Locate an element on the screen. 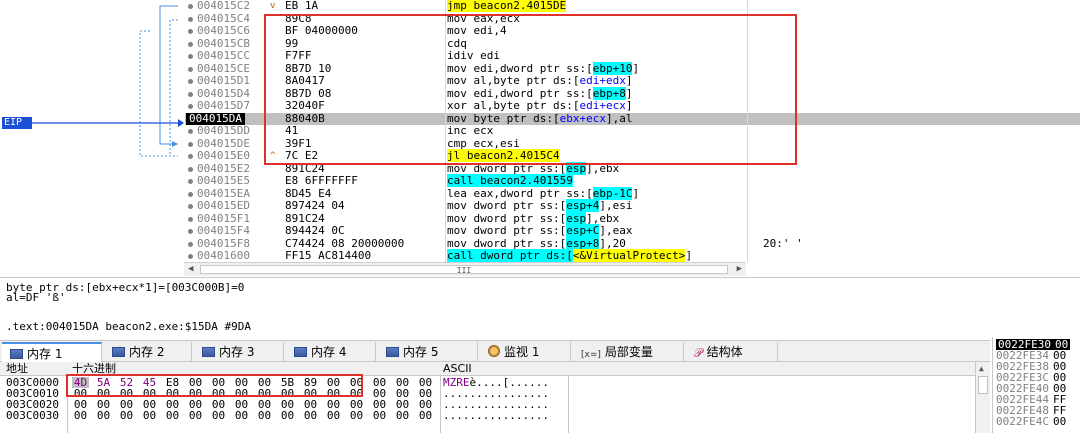 This screenshot has width=1080, height=433. horizontal-scrollbar: ◀ III ▶ is located at coordinates (465, 269).